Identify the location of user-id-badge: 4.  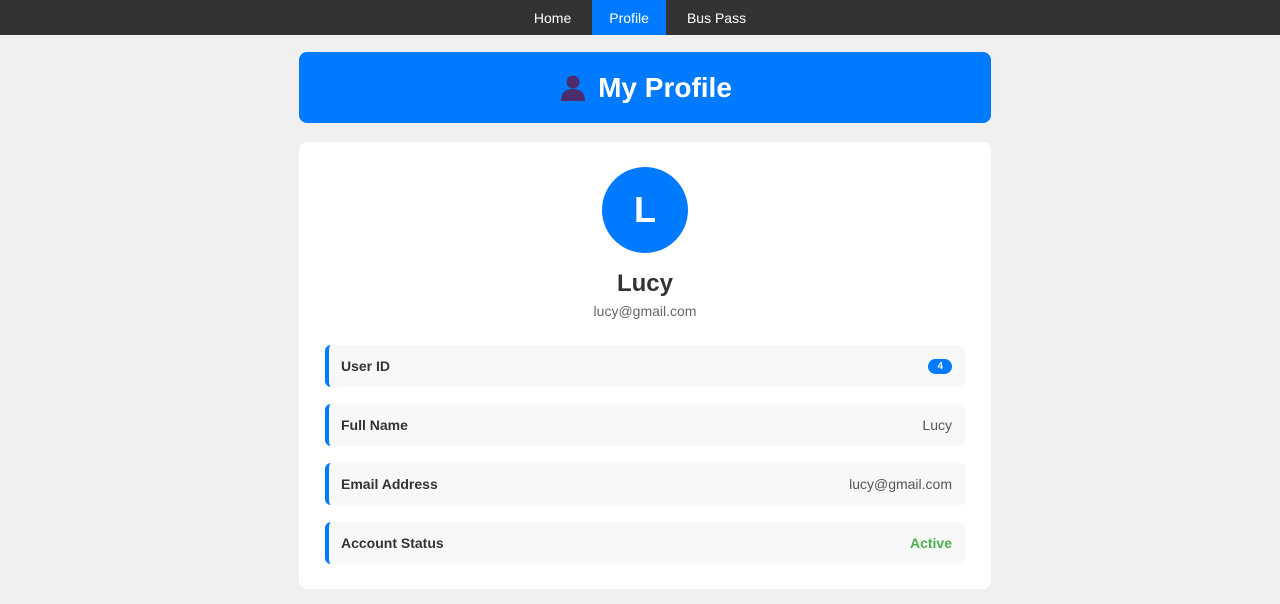
(940, 366).